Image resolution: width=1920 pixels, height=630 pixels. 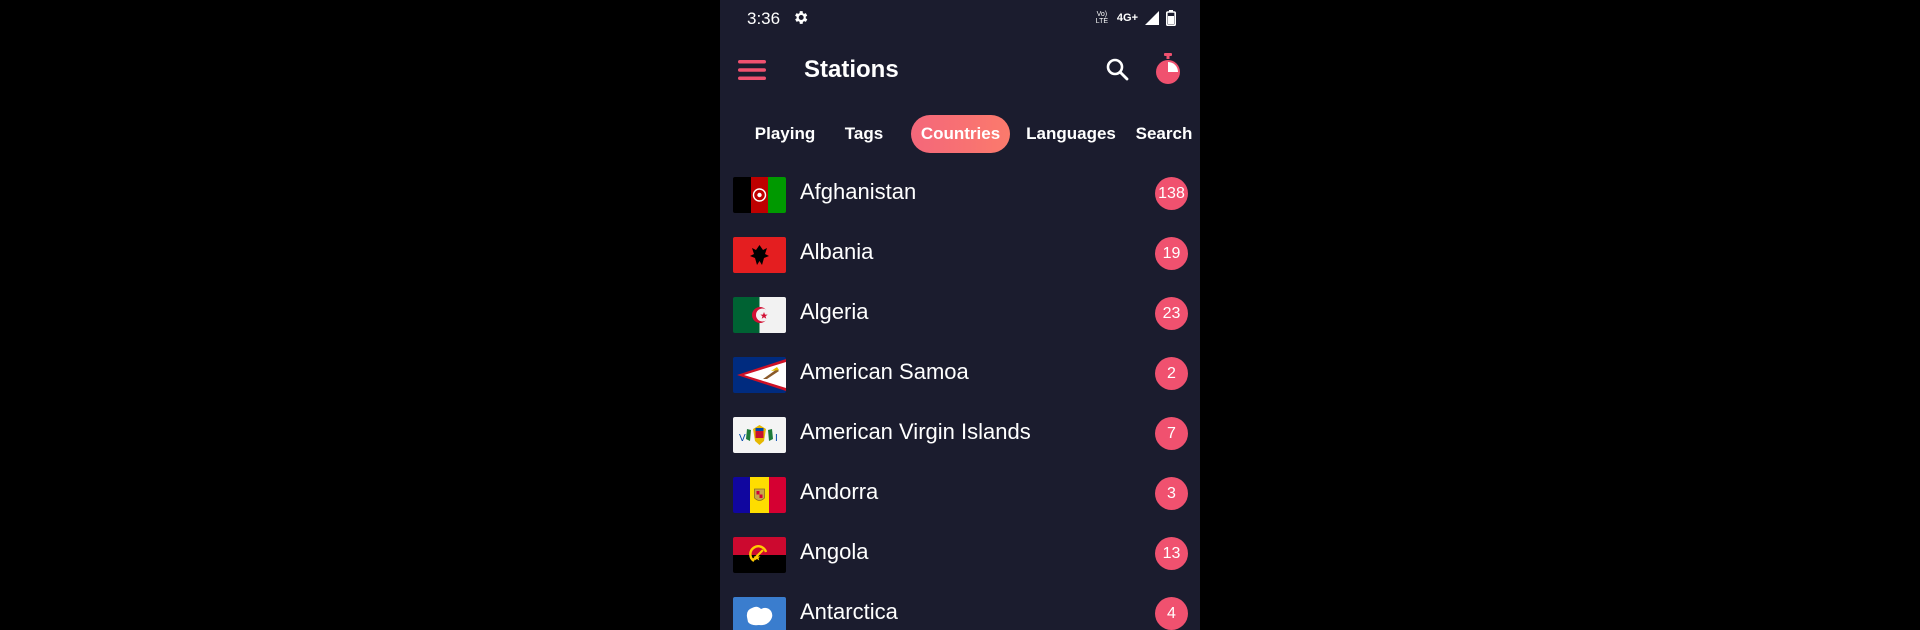 I want to click on american-samoa-flag-icon, so click(x=759, y=375).